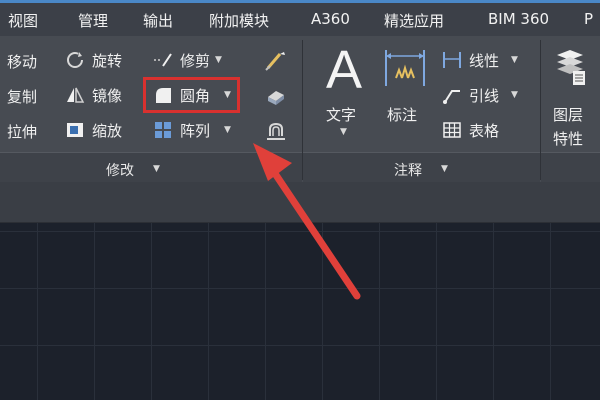 The height and width of the screenshot is (400, 600). Describe the element at coordinates (518, 19) in the screenshot. I see `tab-bim360: BIM 360` at that location.